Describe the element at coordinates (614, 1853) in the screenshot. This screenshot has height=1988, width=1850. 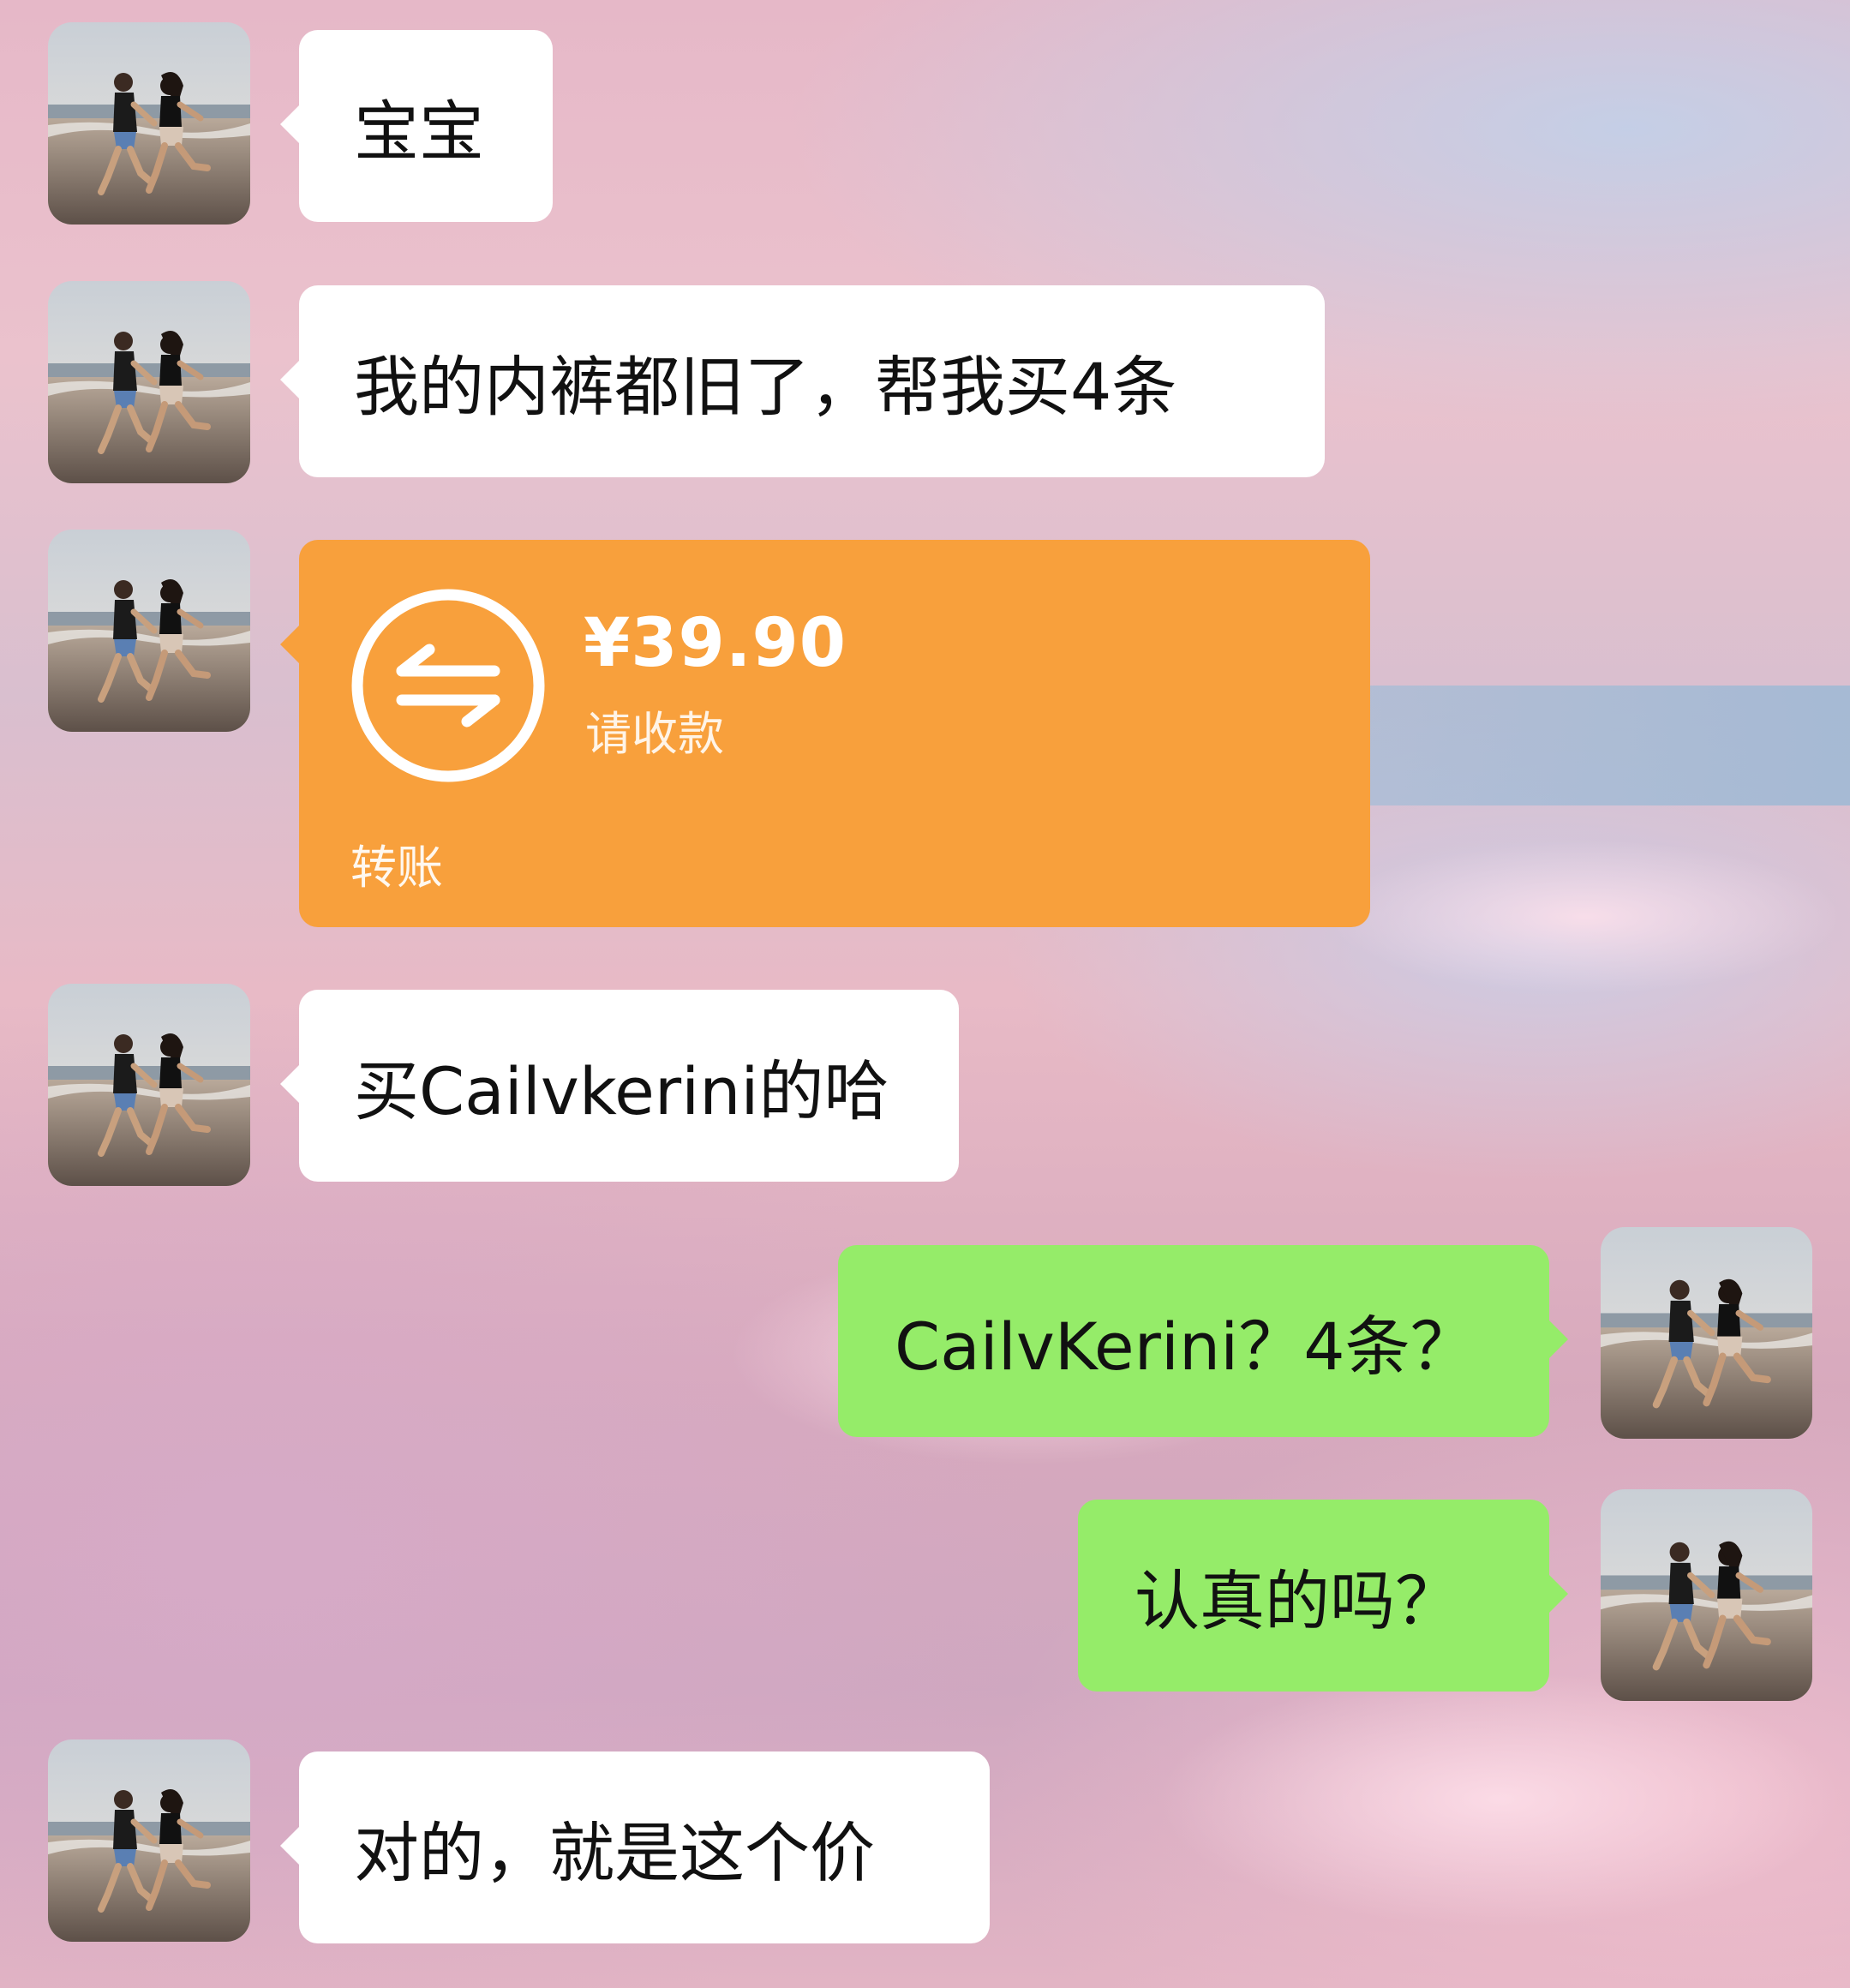
I see `message-text: 对的，就是这个价` at that location.